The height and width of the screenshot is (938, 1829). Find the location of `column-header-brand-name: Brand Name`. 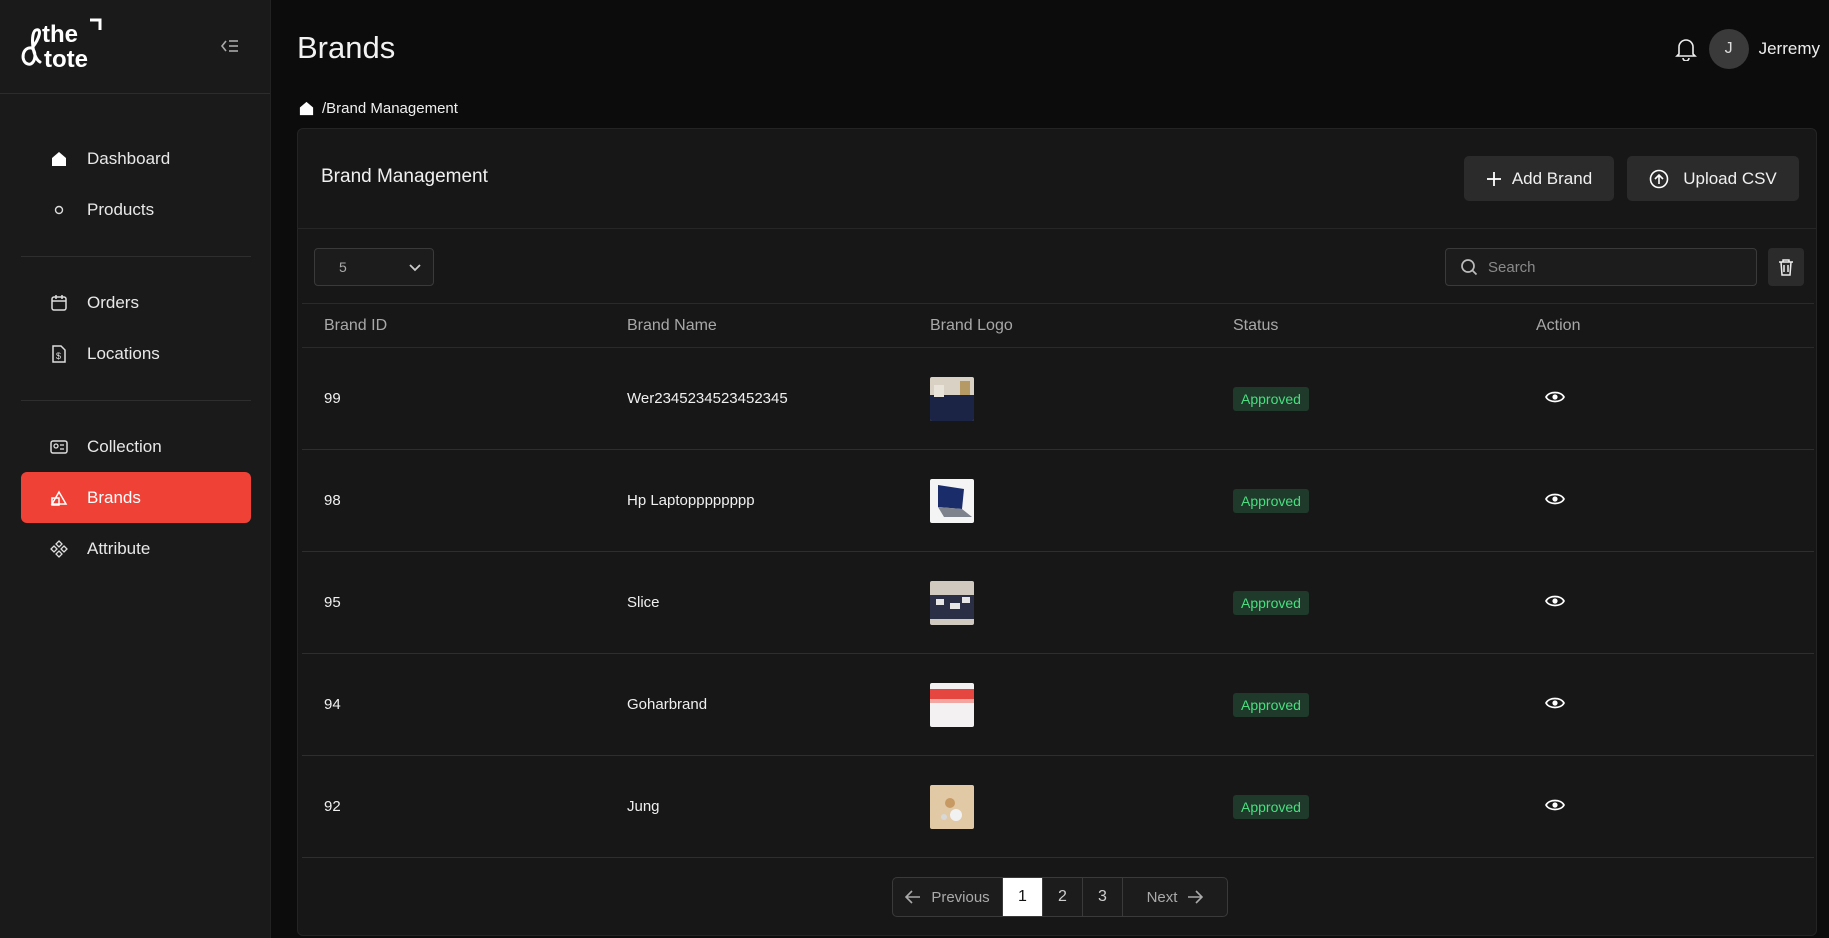

column-header-brand-name: Brand Name is located at coordinates (756, 326).